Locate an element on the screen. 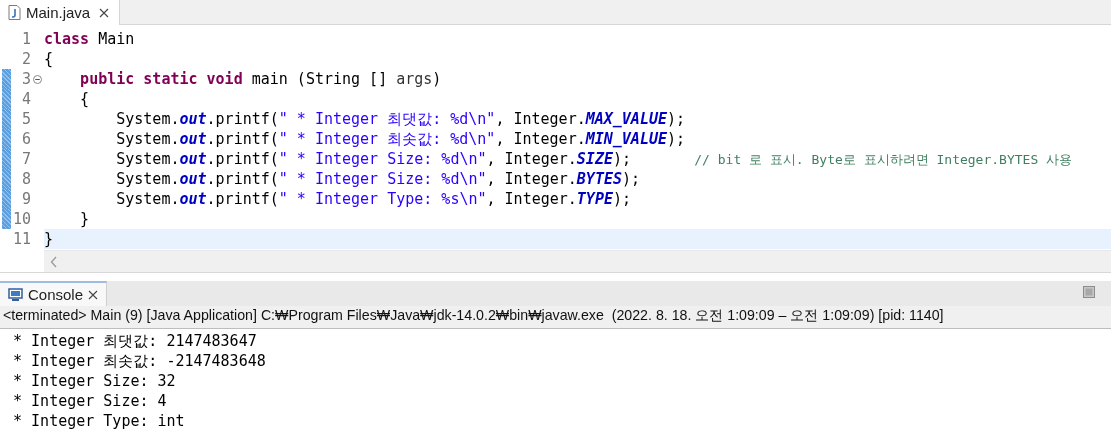  line-number: 11 is located at coordinates (21, 239).